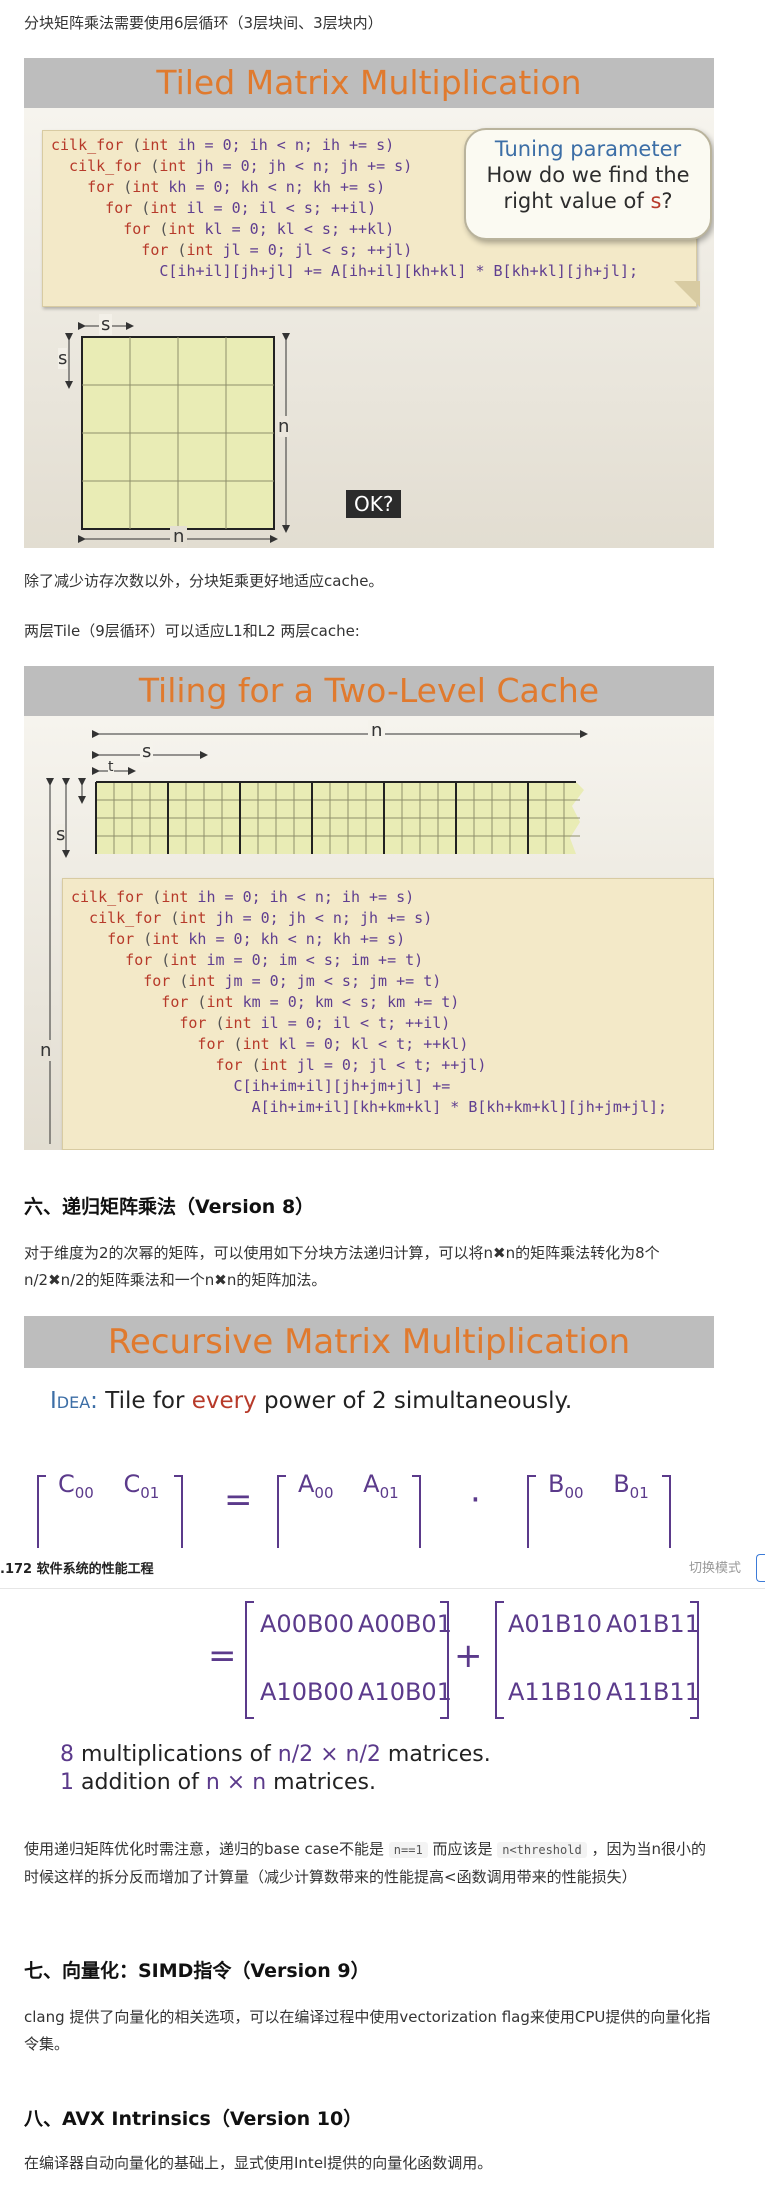  I want to click on a00: A00, so click(316, 1486).